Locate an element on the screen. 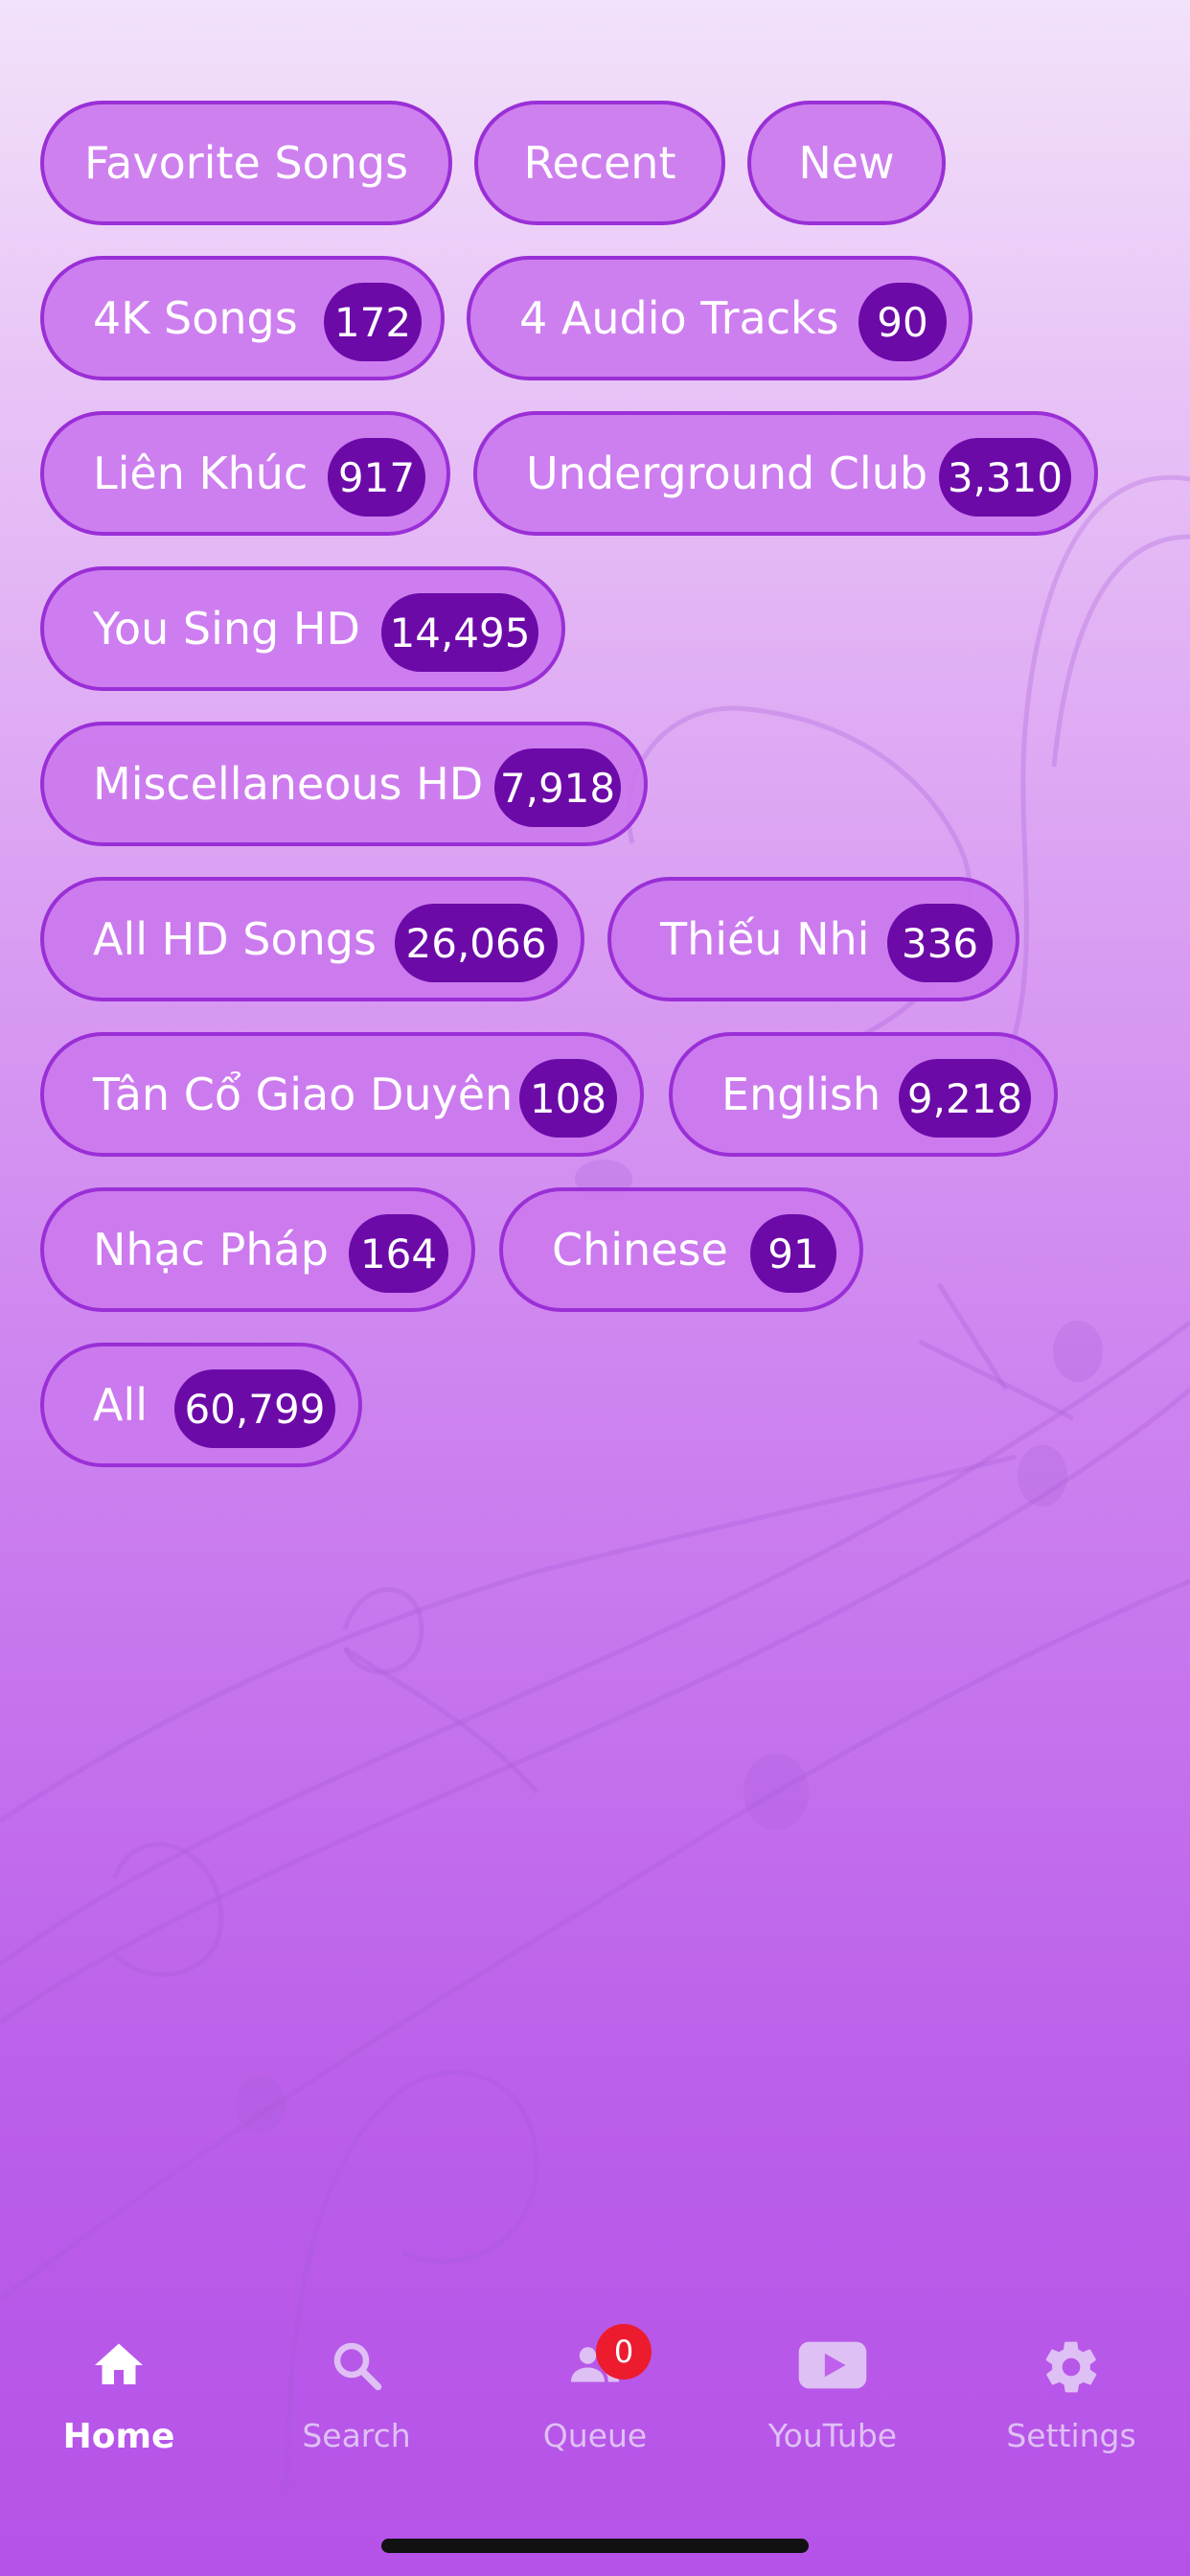 This screenshot has height=2576, width=1190. category-label: Nhạc Pháp is located at coordinates (211, 1250).